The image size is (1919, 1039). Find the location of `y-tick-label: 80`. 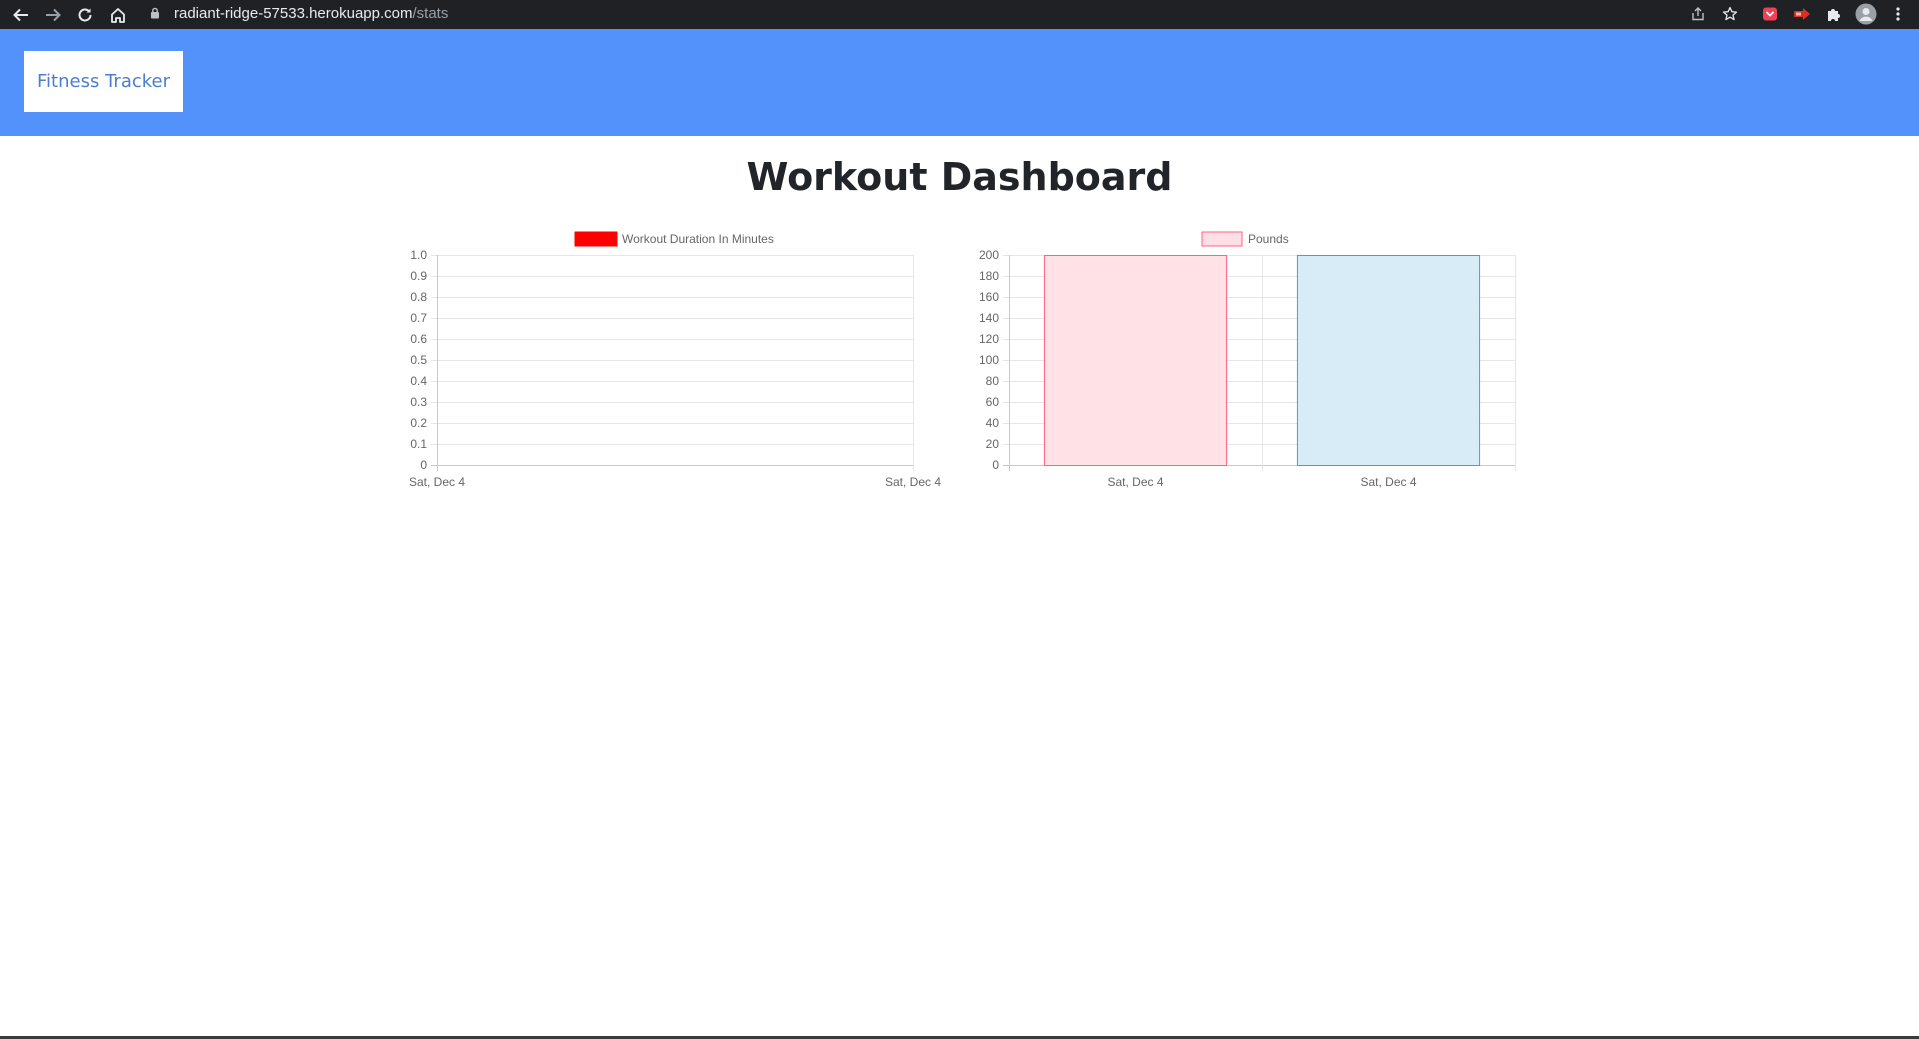

y-tick-label: 80 is located at coordinates (993, 381).